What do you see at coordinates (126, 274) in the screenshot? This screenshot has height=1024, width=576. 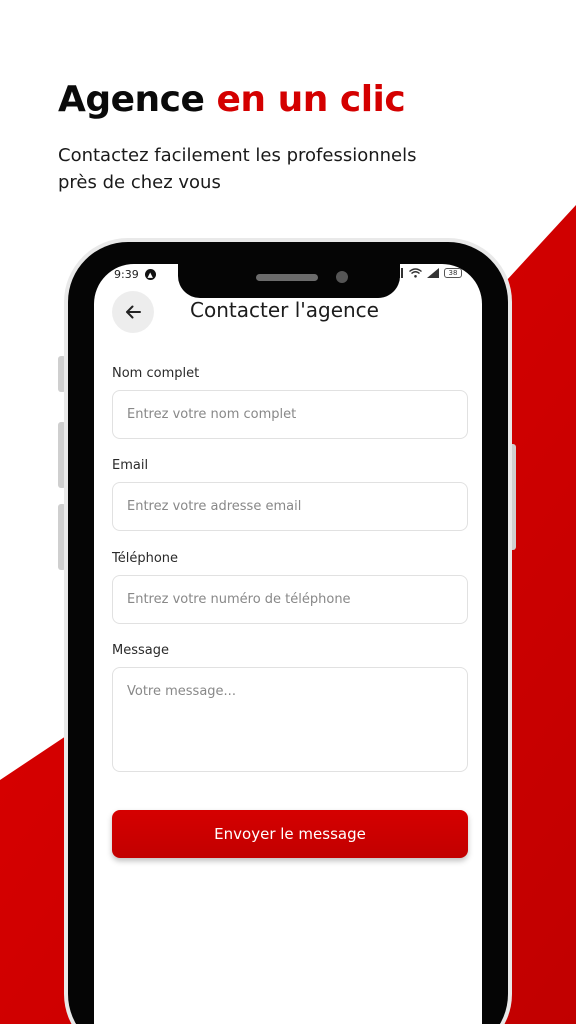 I see `status-time: 9:39` at bounding box center [126, 274].